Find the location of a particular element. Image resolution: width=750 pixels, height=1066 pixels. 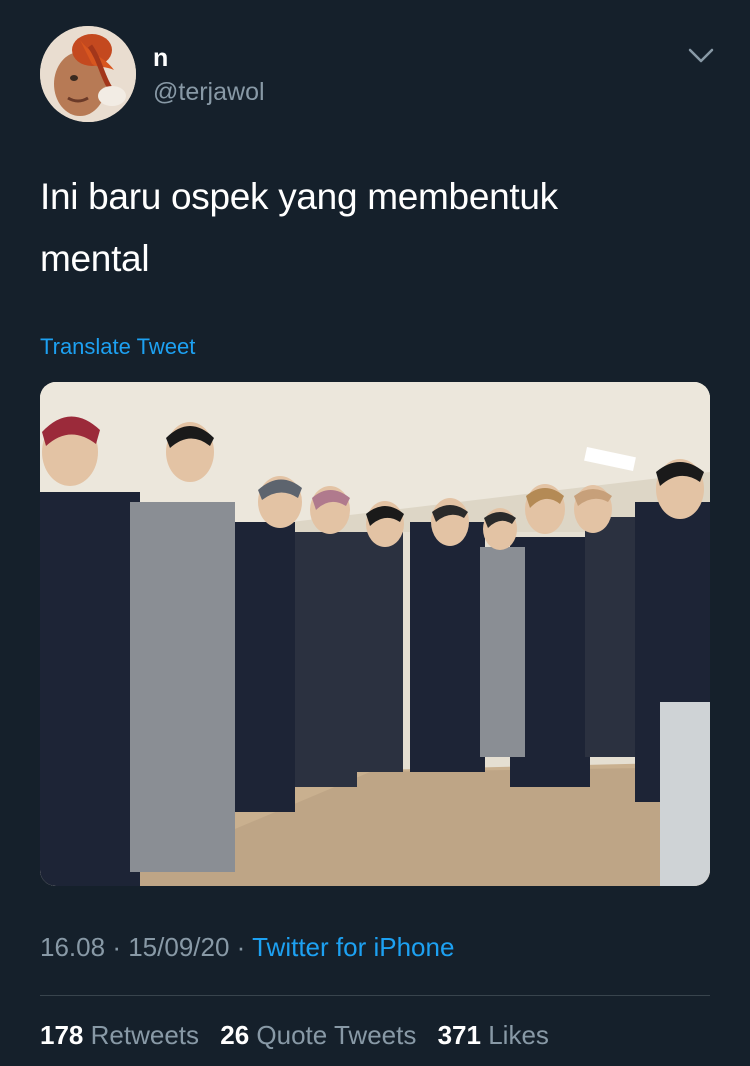

translate-tweet-link: Translate Tweet is located at coordinates (117, 347).